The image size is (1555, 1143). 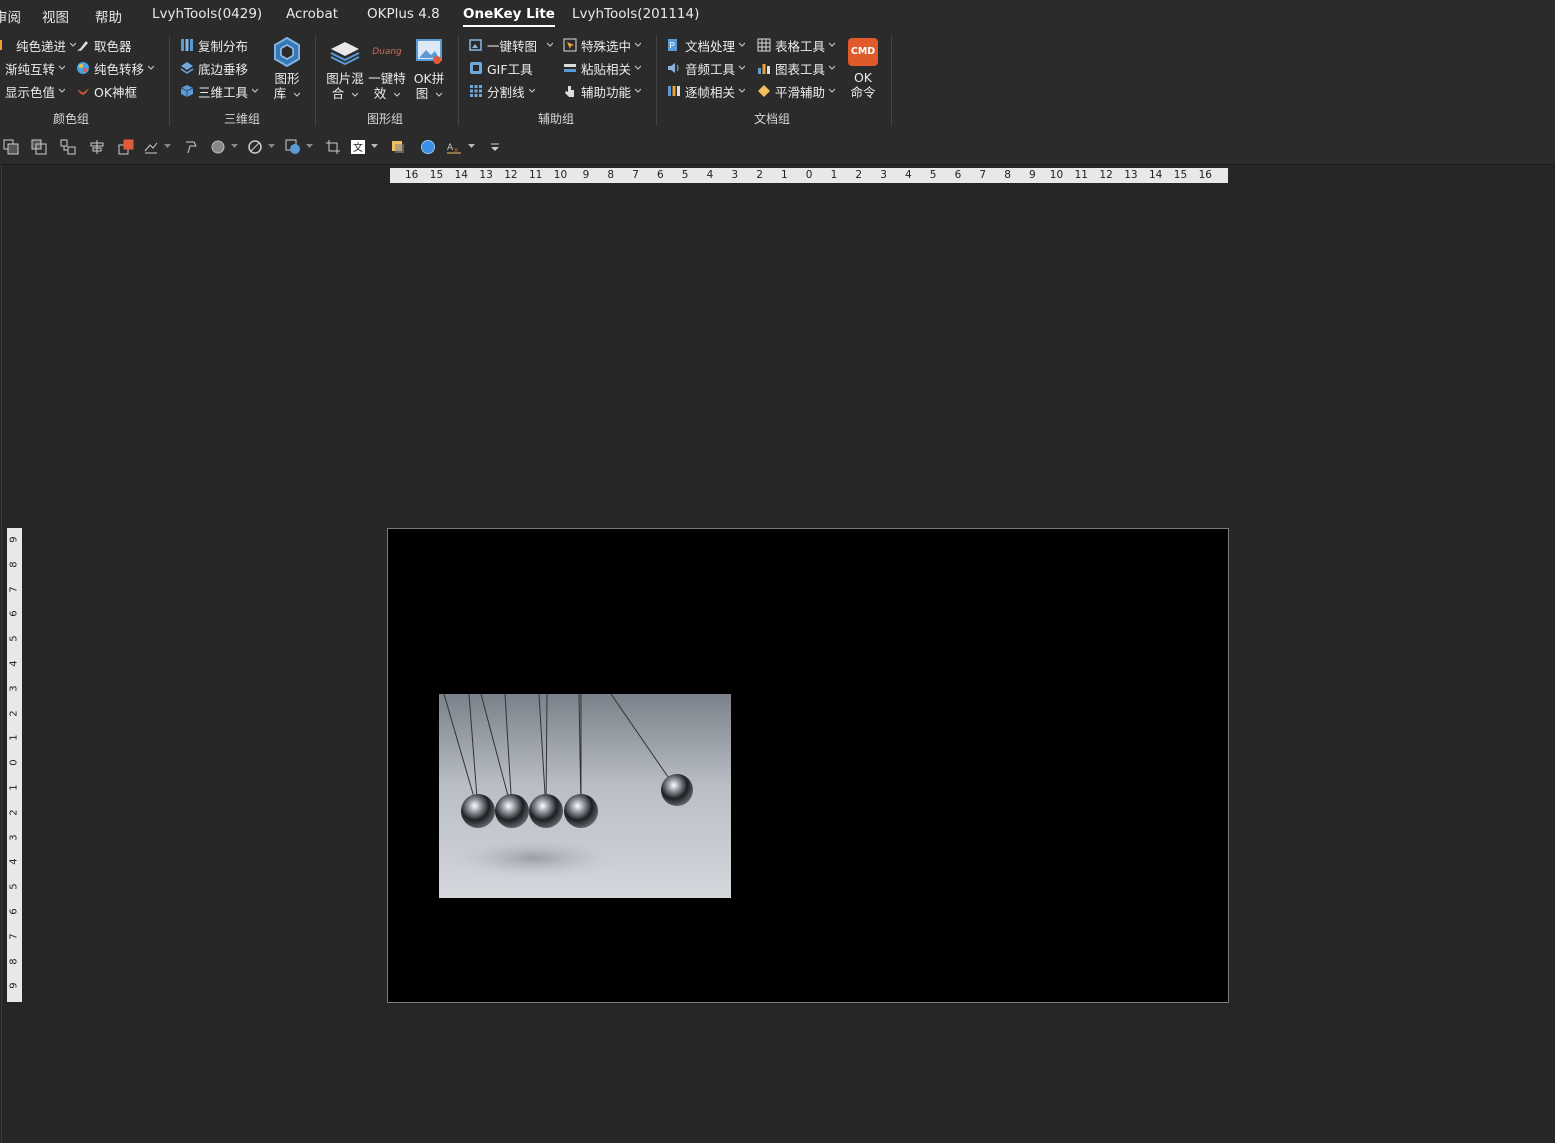 I want to click on customize-toolbar-icon, so click(x=495, y=147).